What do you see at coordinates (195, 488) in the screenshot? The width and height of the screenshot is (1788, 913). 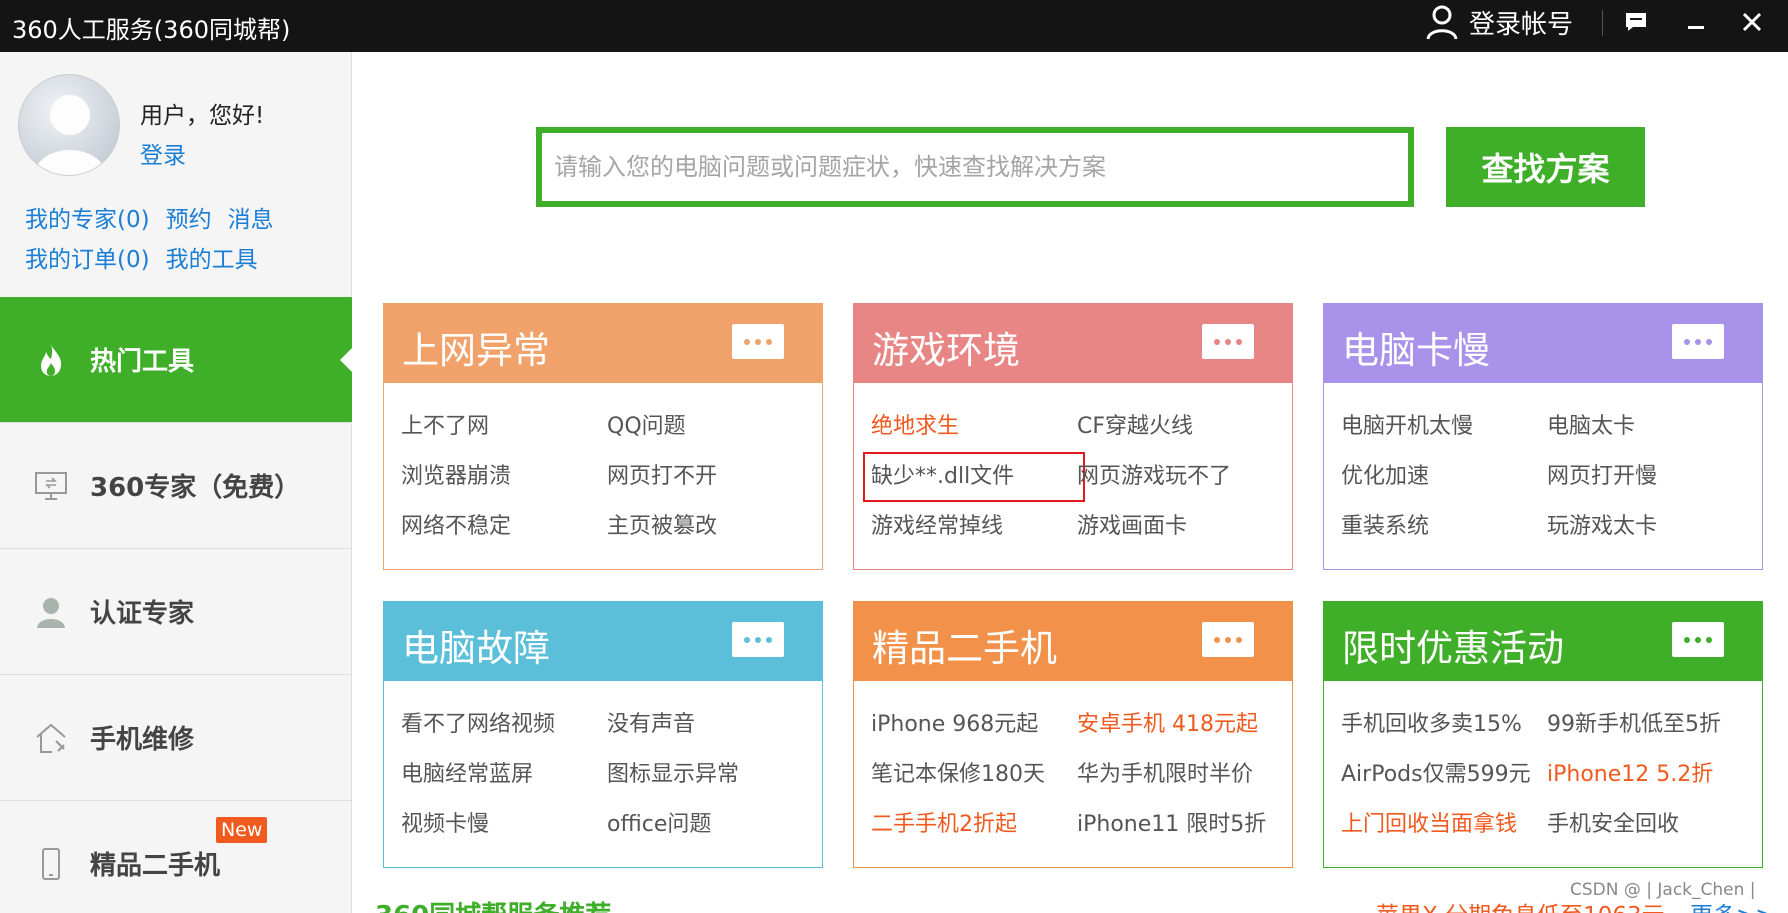 I see `sidebar-item-label: 360专家（免费）` at bounding box center [195, 488].